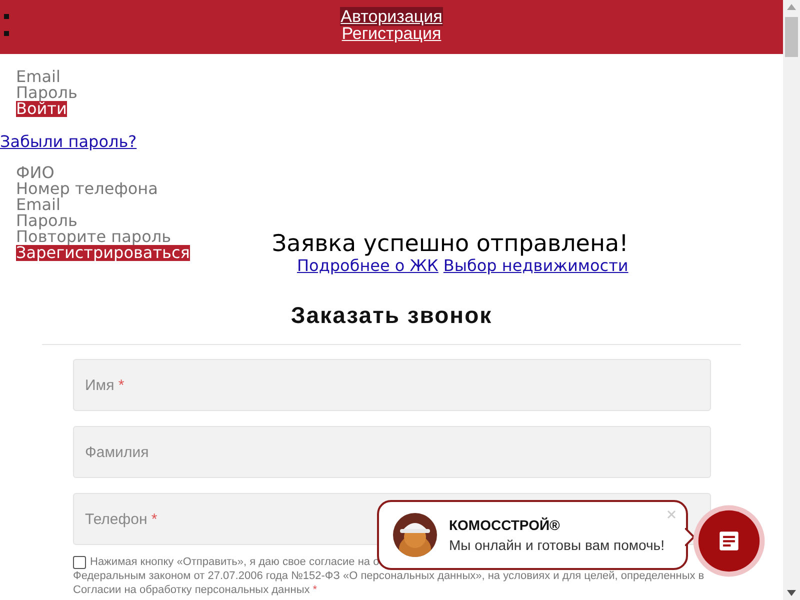 This screenshot has width=800, height=600. I want to click on form-title: Заказать звонок, so click(391, 315).